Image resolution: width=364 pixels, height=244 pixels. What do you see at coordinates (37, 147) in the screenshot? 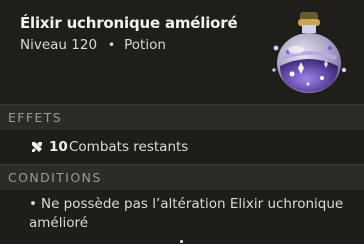
I see `crossed-swords-icon` at bounding box center [37, 147].